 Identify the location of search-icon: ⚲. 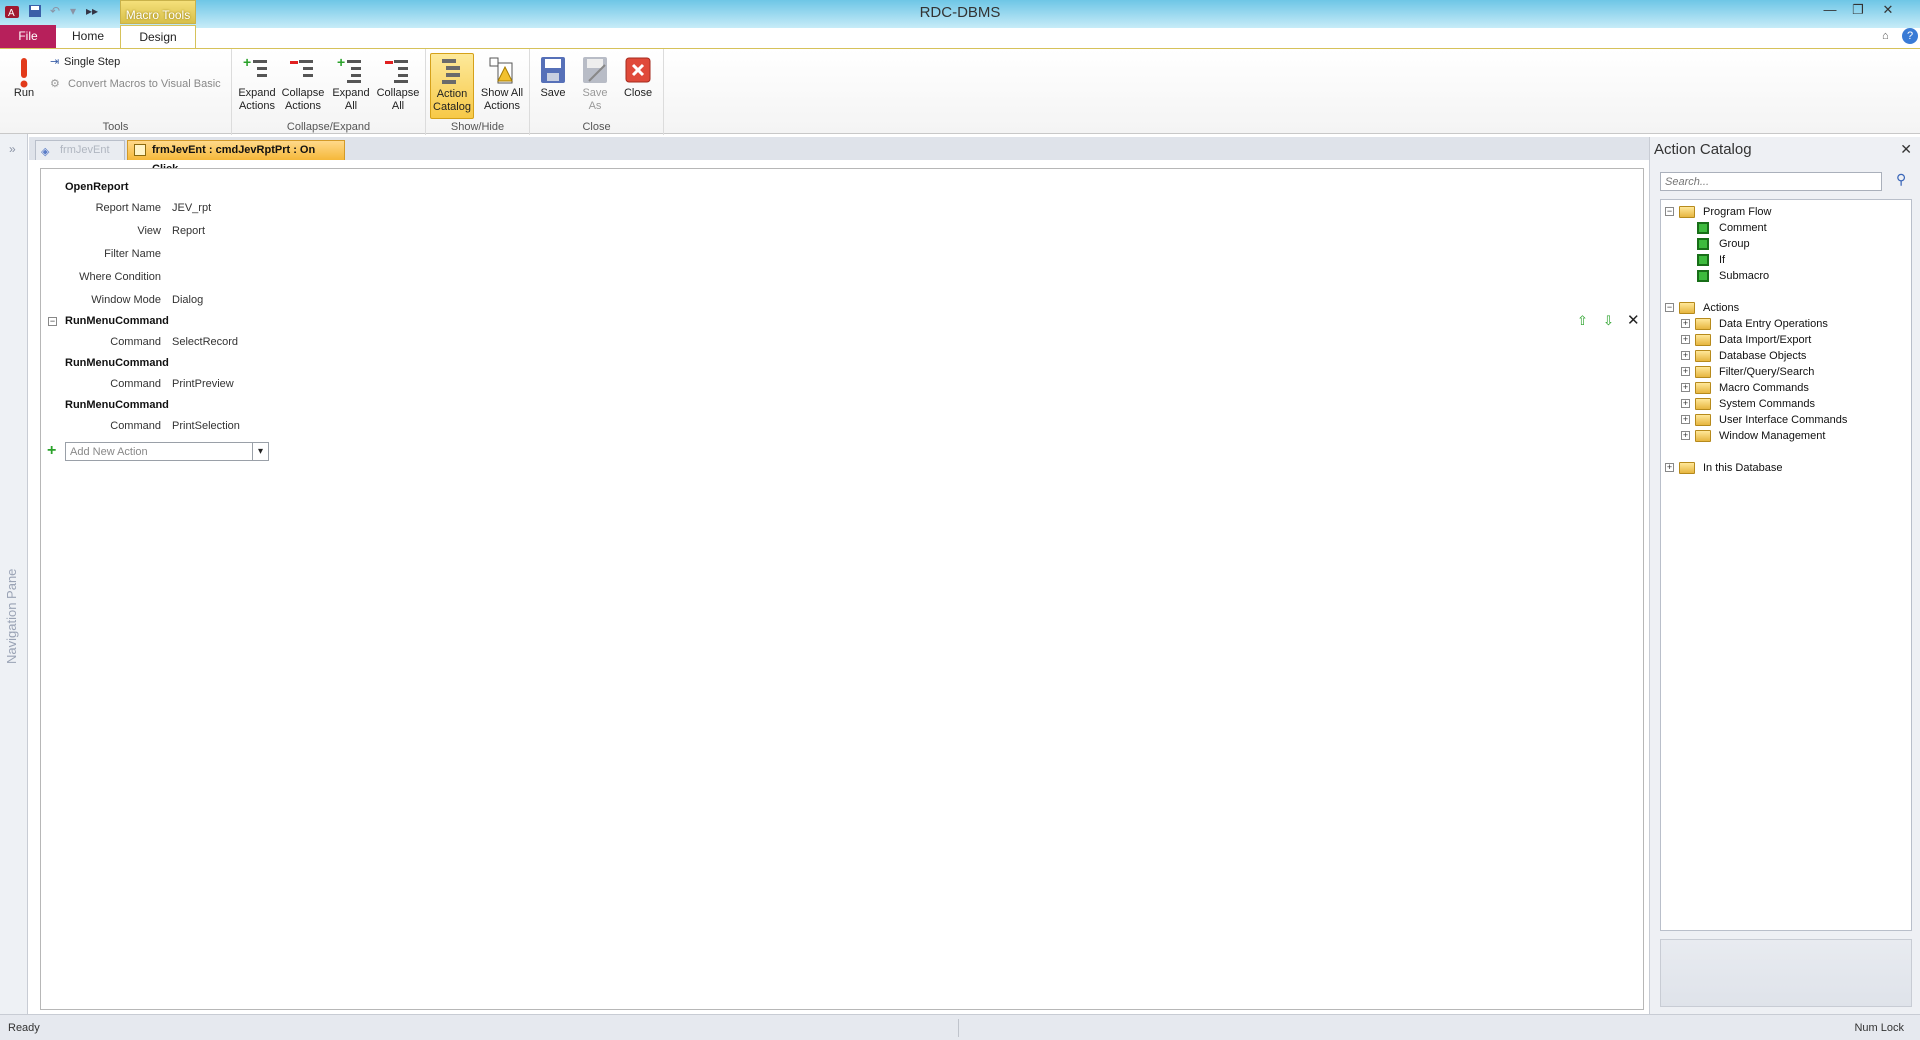
(1901, 179).